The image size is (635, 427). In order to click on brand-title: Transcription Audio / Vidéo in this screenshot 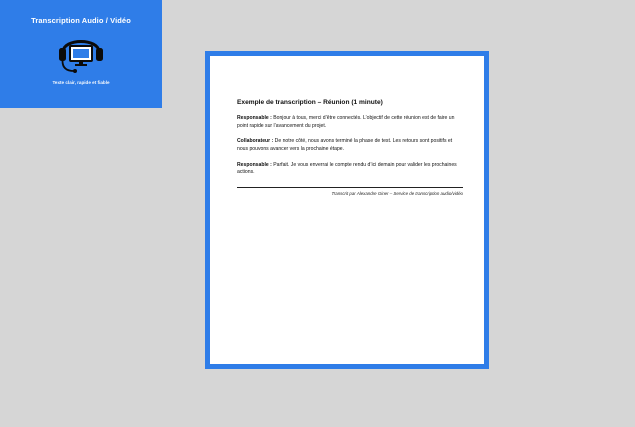, I will do `click(81, 20)`.